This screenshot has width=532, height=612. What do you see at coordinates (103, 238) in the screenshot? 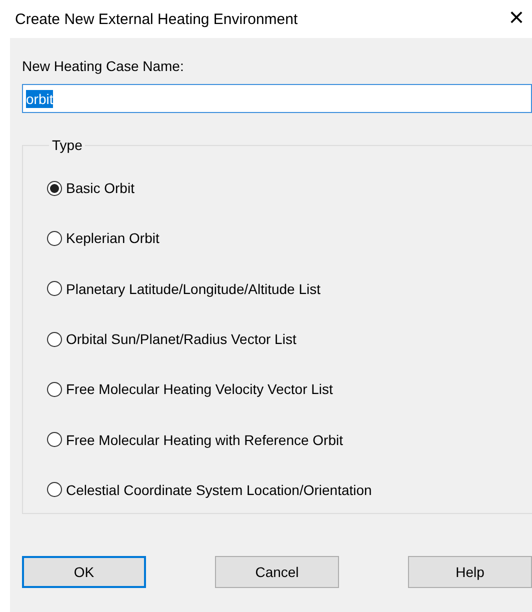
I see `radio-option: Keplerian Orbit` at bounding box center [103, 238].